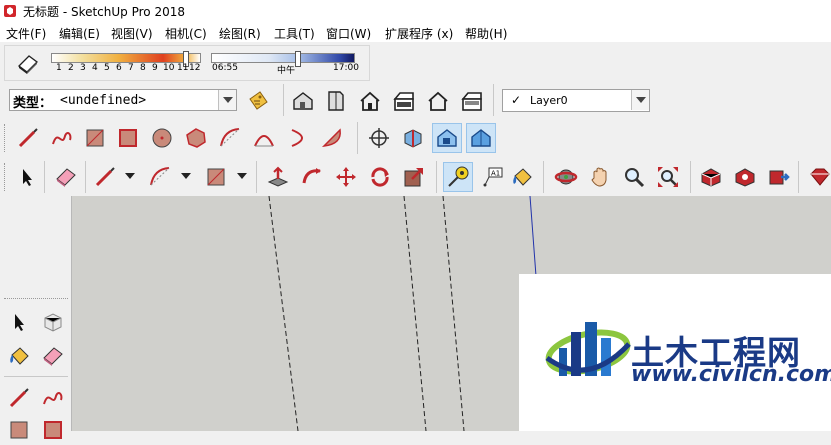 The width and height of the screenshot is (831, 445). Describe the element at coordinates (566, 177) in the screenshot. I see `orbit-tool-button` at that location.